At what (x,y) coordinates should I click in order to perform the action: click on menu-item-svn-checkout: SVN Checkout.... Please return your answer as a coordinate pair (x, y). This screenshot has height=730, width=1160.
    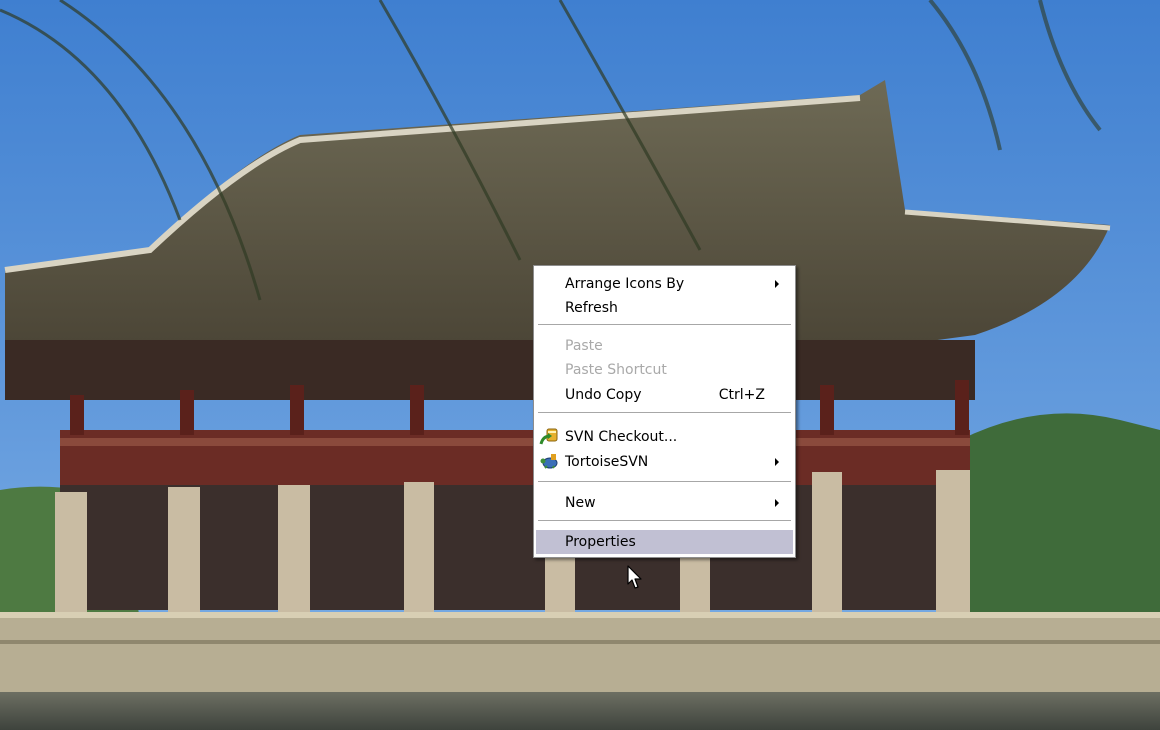
    Looking at the image, I should click on (664, 437).